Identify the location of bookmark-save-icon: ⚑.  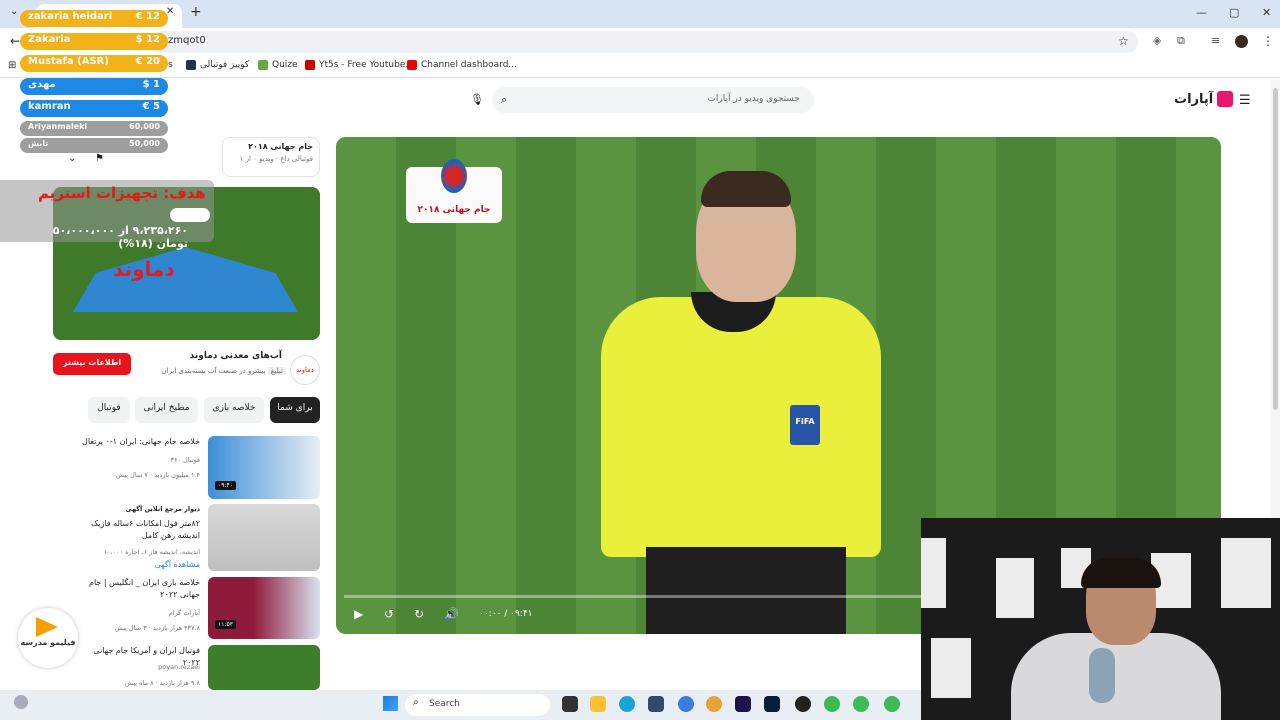
(99, 158).